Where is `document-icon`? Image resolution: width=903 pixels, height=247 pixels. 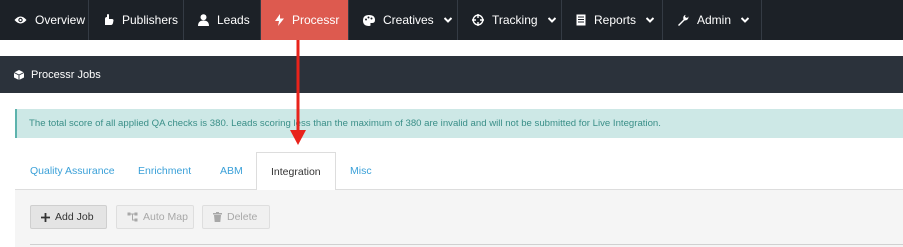 document-icon is located at coordinates (581, 20).